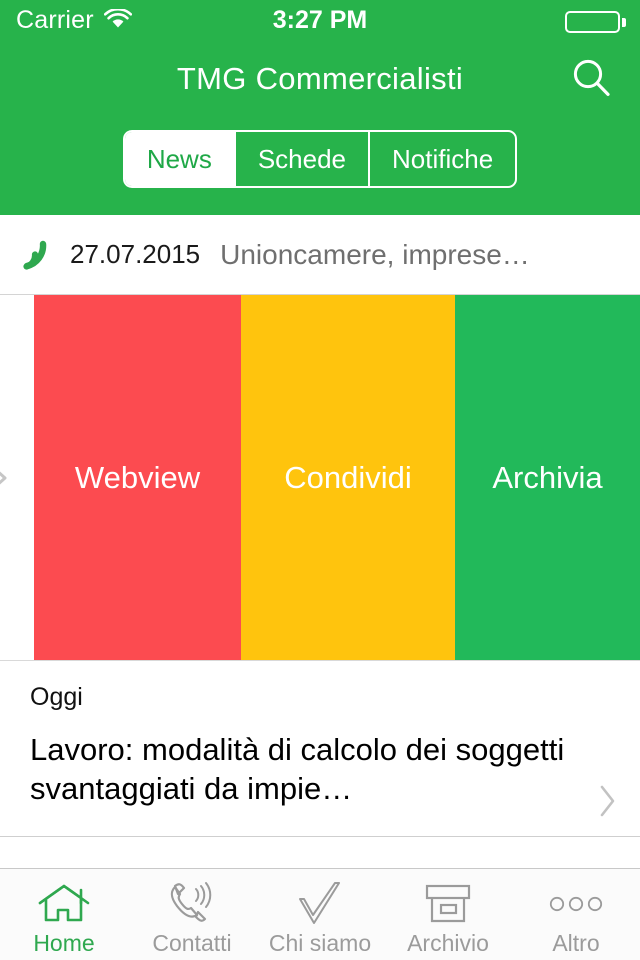  Describe the element at coordinates (38, 255) in the screenshot. I see `rss-icon` at that location.